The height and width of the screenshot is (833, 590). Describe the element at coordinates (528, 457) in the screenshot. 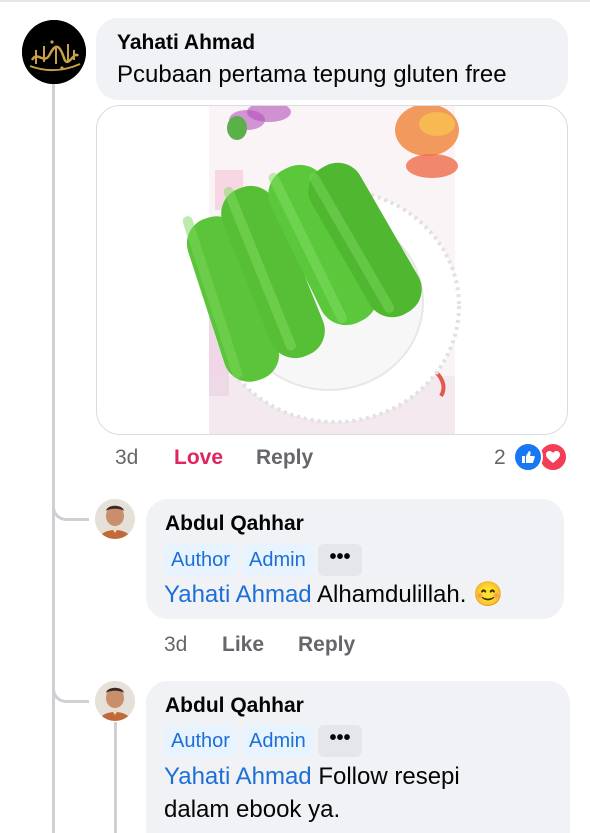

I see `like-thumb-icon` at that location.